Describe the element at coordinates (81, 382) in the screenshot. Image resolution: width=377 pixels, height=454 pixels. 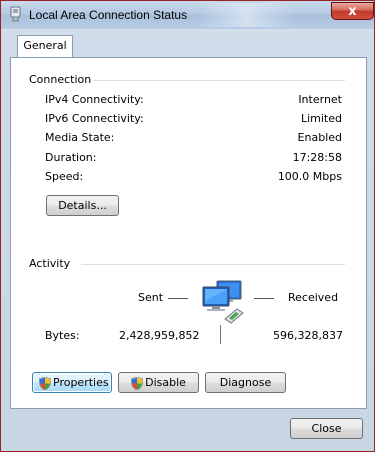
I see `properties-button-label: Properties` at that location.